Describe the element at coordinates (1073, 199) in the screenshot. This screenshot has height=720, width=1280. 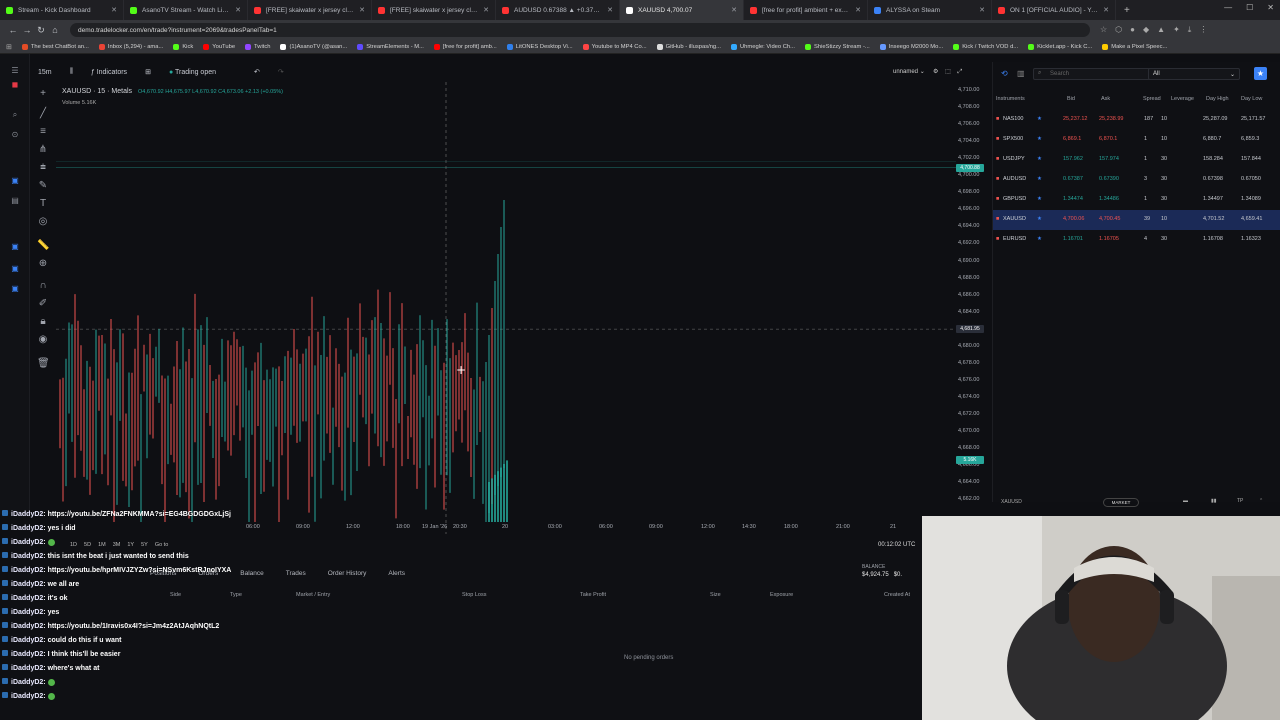
I see `bid-price: 1.34474` at that location.